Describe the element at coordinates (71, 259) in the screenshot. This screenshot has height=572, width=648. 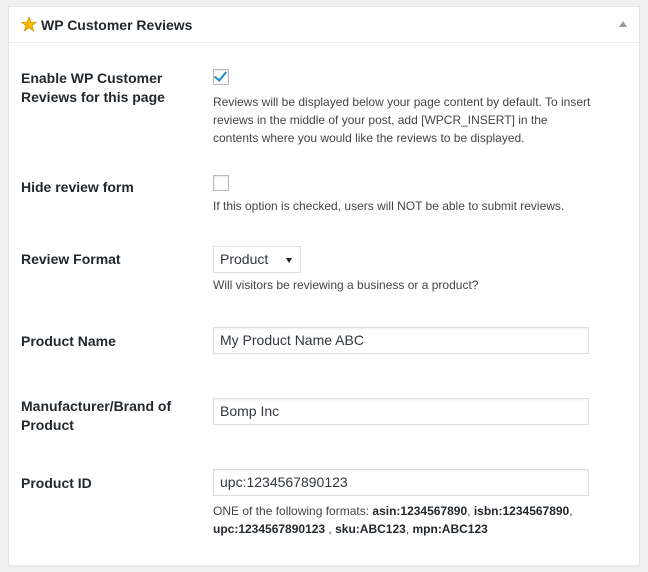
I see `review-format-label: Review Format` at that location.